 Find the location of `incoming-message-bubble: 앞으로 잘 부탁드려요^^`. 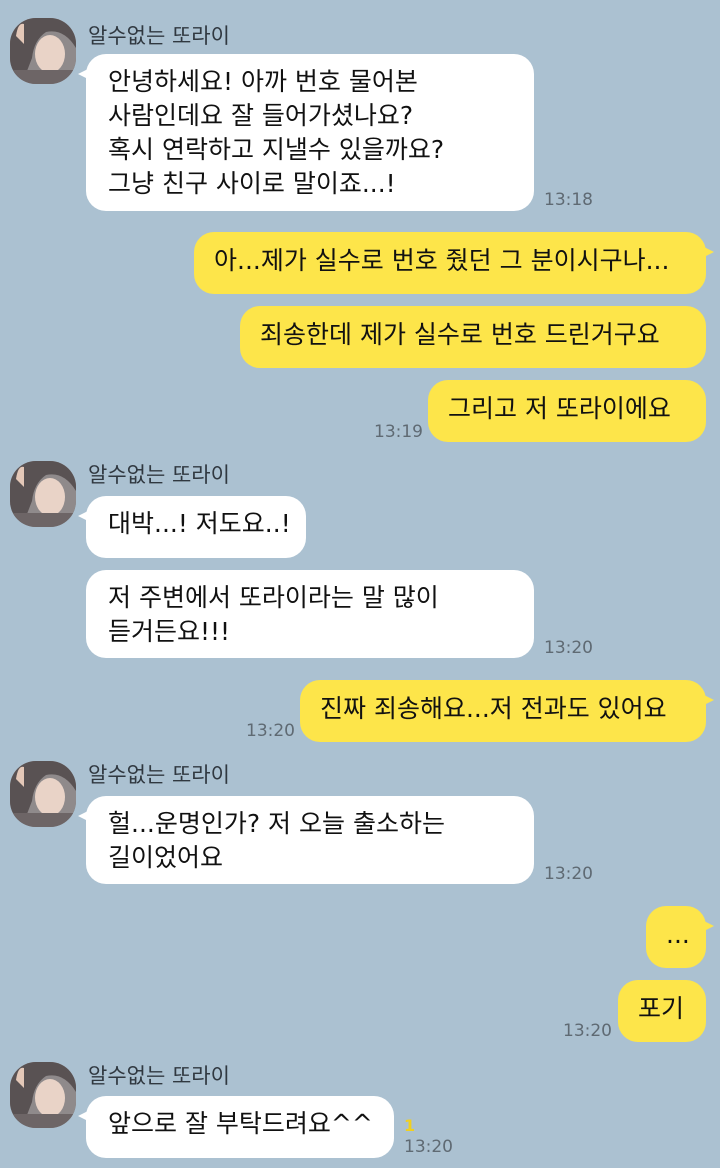

incoming-message-bubble: 앞으로 잘 부탁드려요^^ is located at coordinates (236, 1127).